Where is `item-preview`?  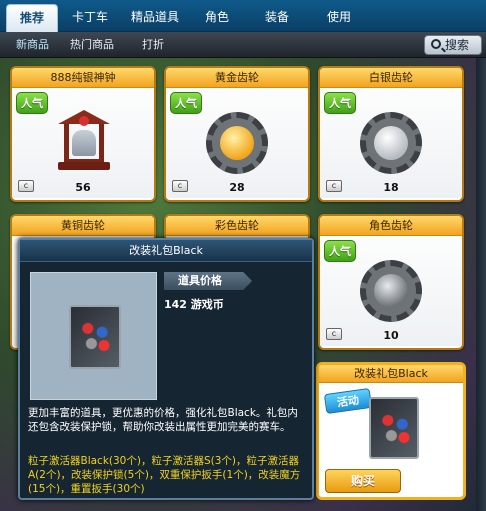 item-preview is located at coordinates (93, 336).